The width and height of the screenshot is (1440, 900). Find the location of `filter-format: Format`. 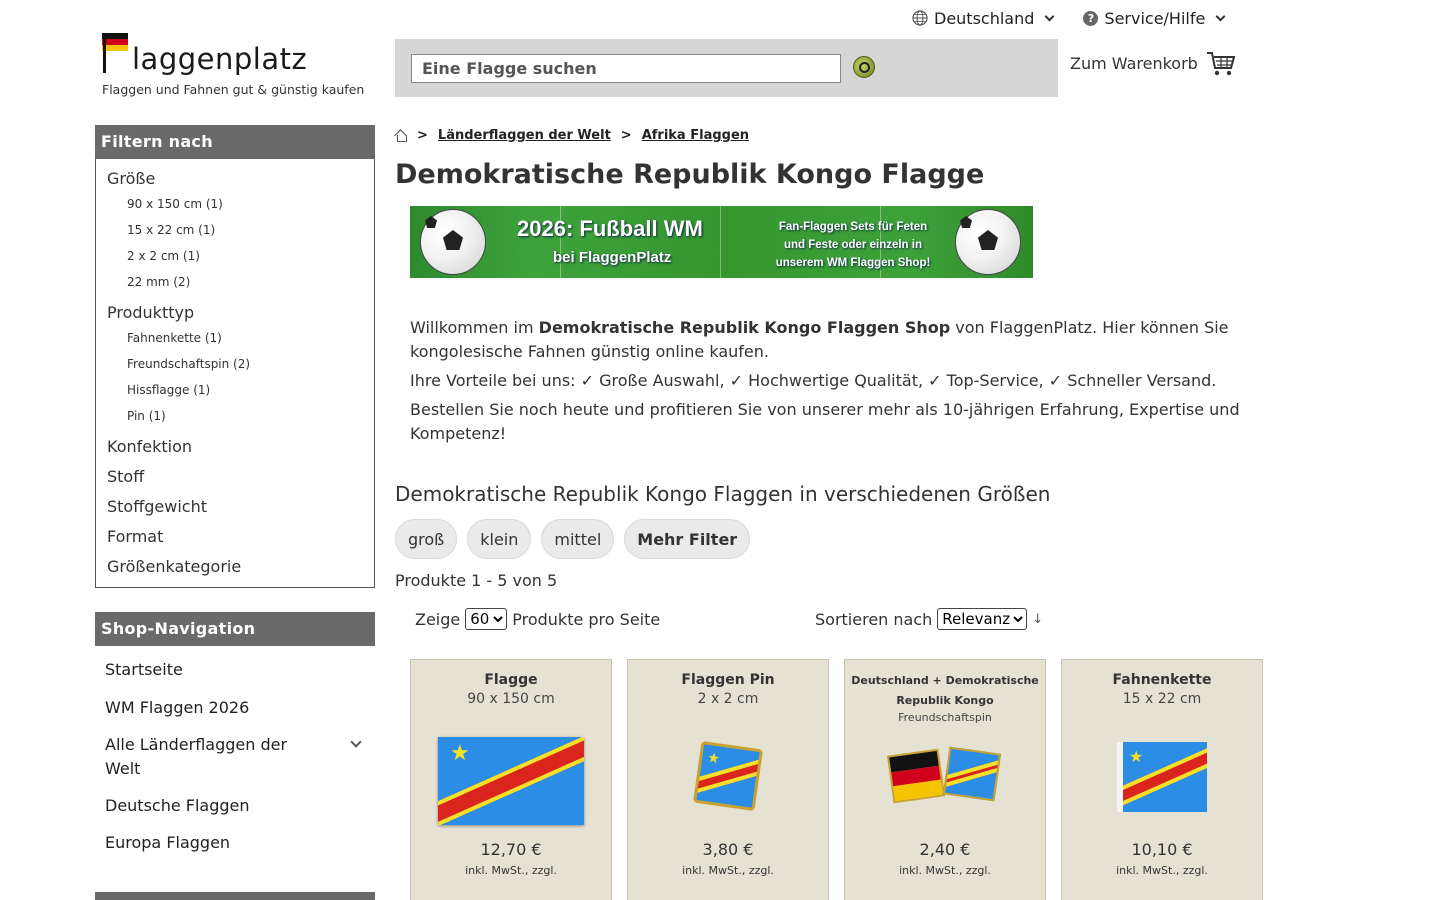

filter-format: Format is located at coordinates (135, 536).